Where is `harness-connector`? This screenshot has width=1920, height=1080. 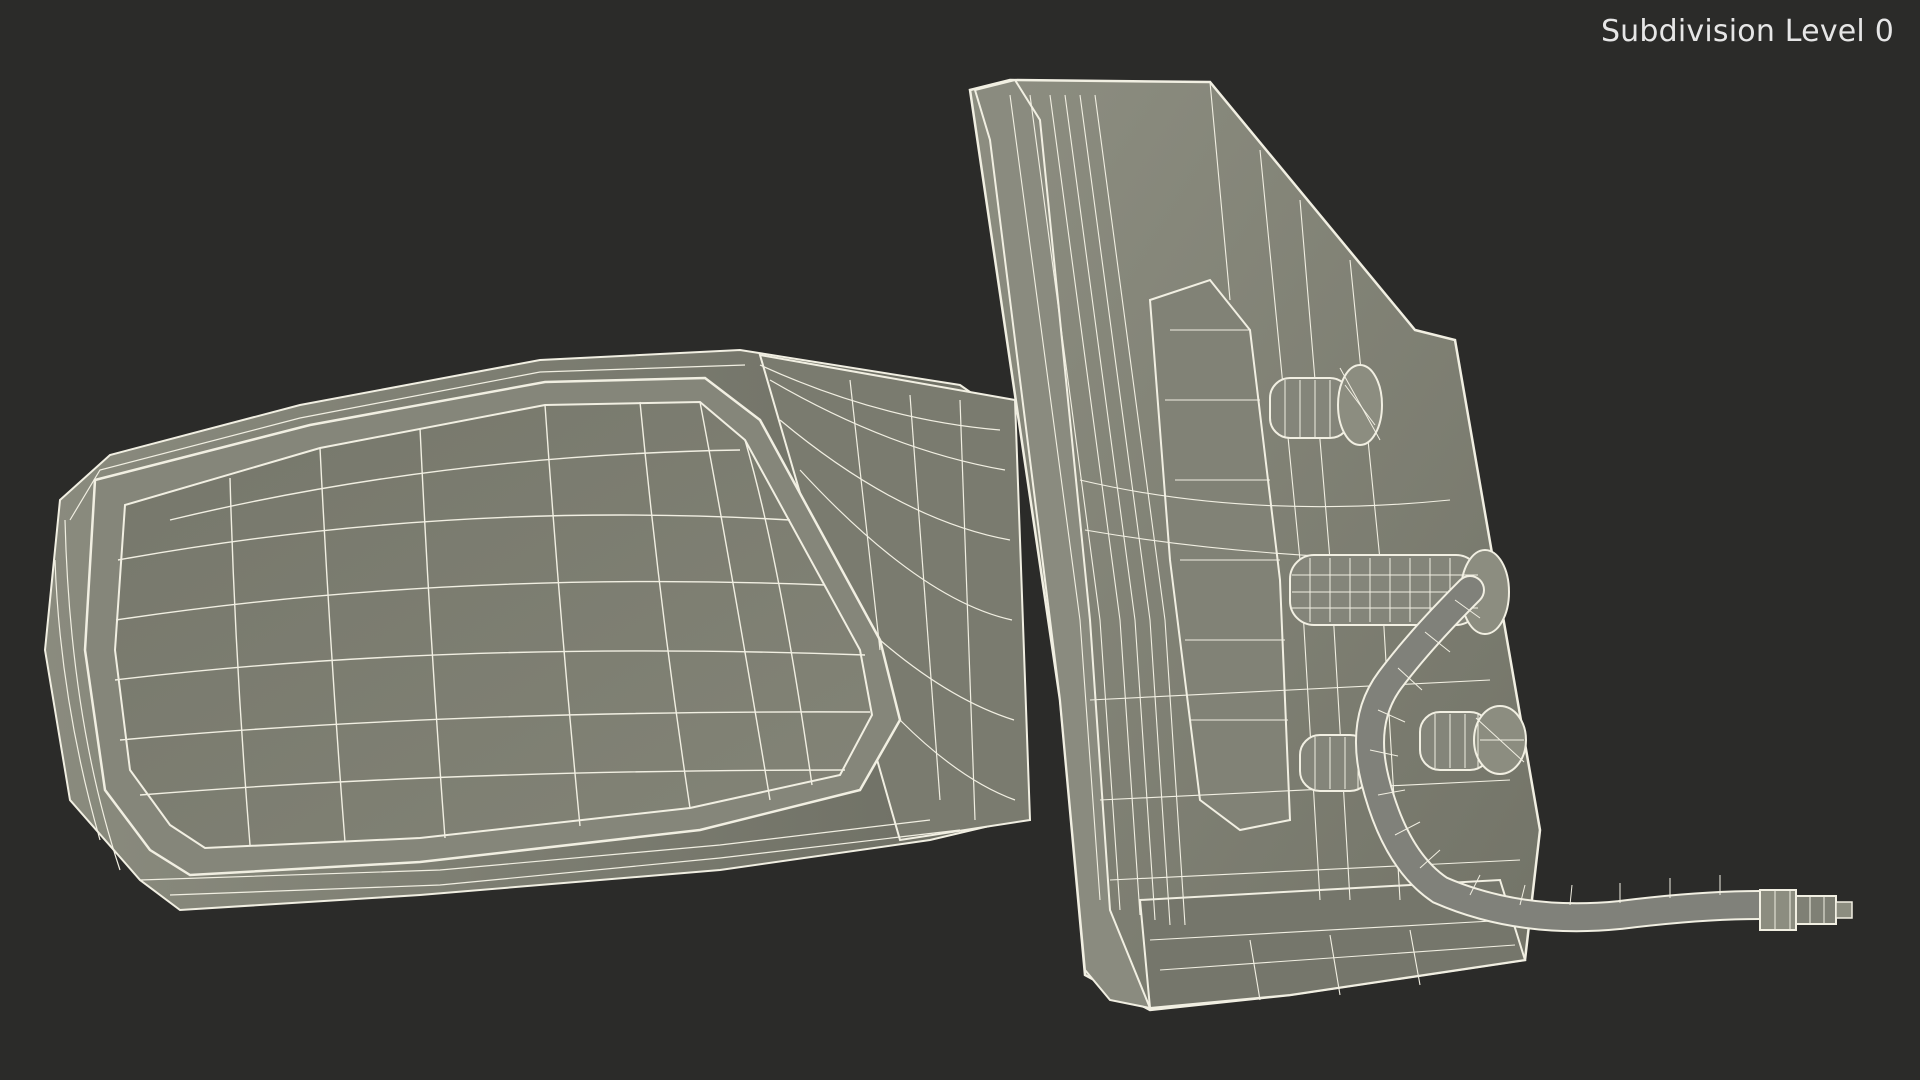
harness-connector is located at coordinates (1806, 910).